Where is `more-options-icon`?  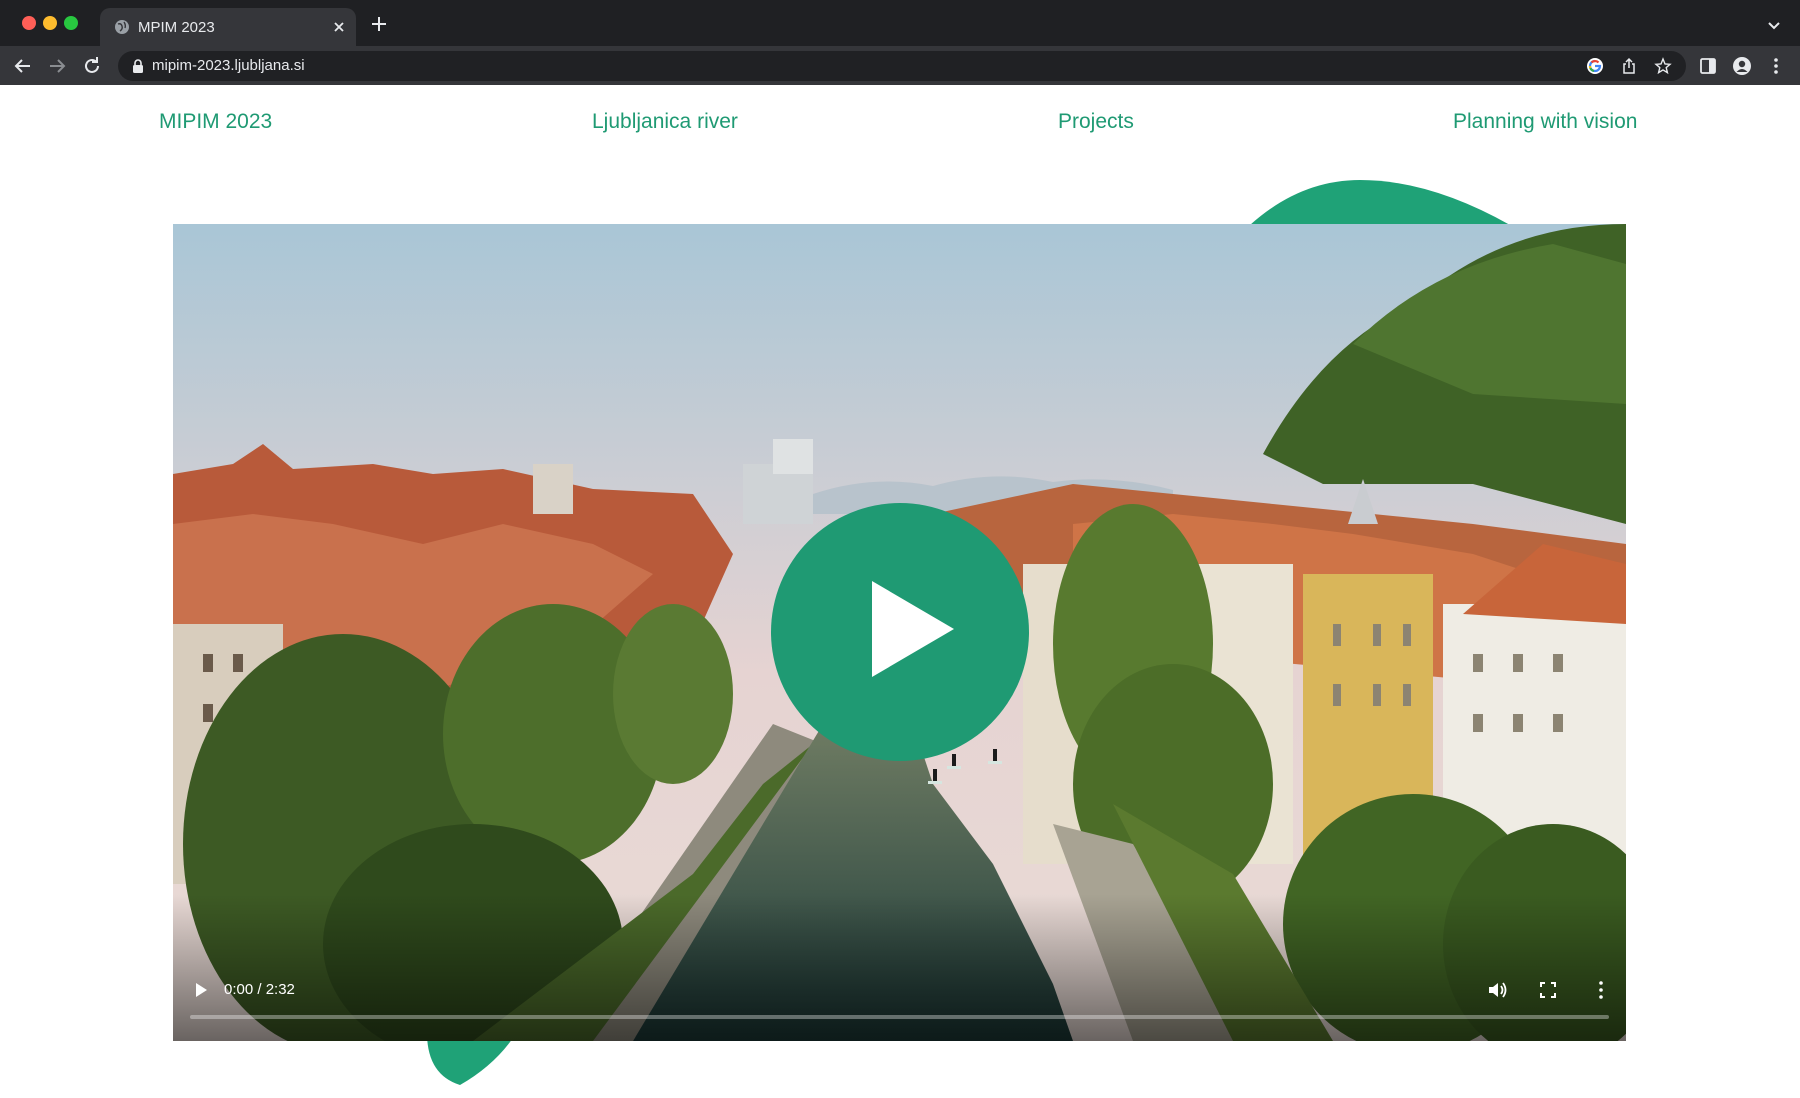 more-options-icon is located at coordinates (1601, 990).